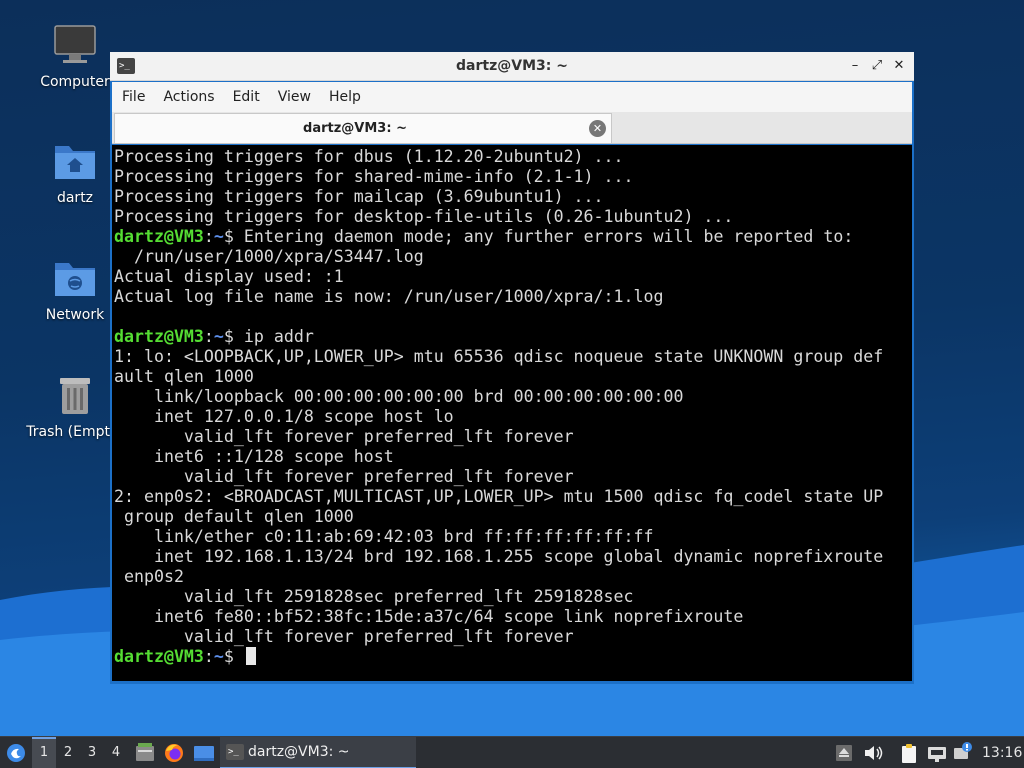 This screenshot has height=768, width=1024. What do you see at coordinates (68, 752) in the screenshot?
I see `workspace-2: 2` at bounding box center [68, 752].